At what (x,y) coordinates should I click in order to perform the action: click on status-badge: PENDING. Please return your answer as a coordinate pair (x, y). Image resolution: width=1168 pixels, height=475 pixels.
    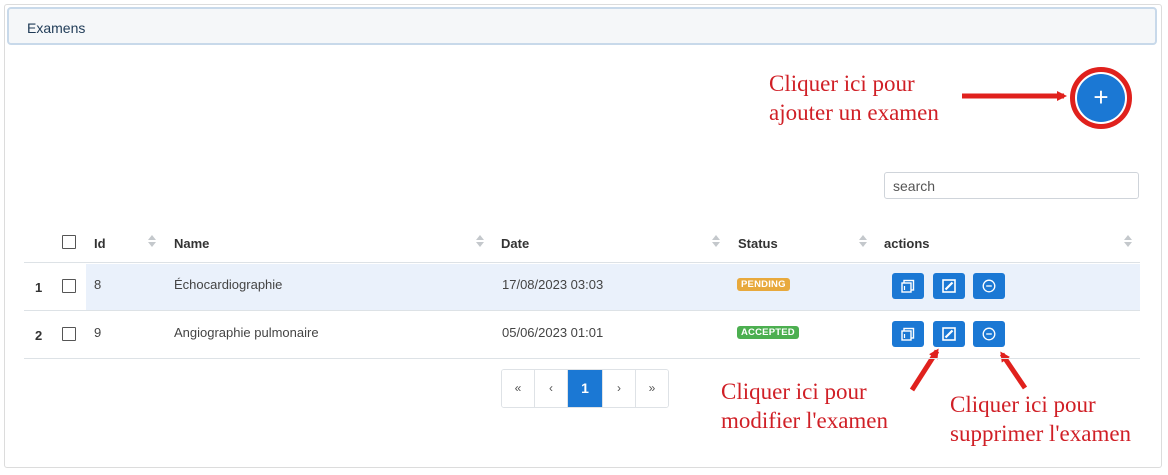
    Looking at the image, I should click on (763, 284).